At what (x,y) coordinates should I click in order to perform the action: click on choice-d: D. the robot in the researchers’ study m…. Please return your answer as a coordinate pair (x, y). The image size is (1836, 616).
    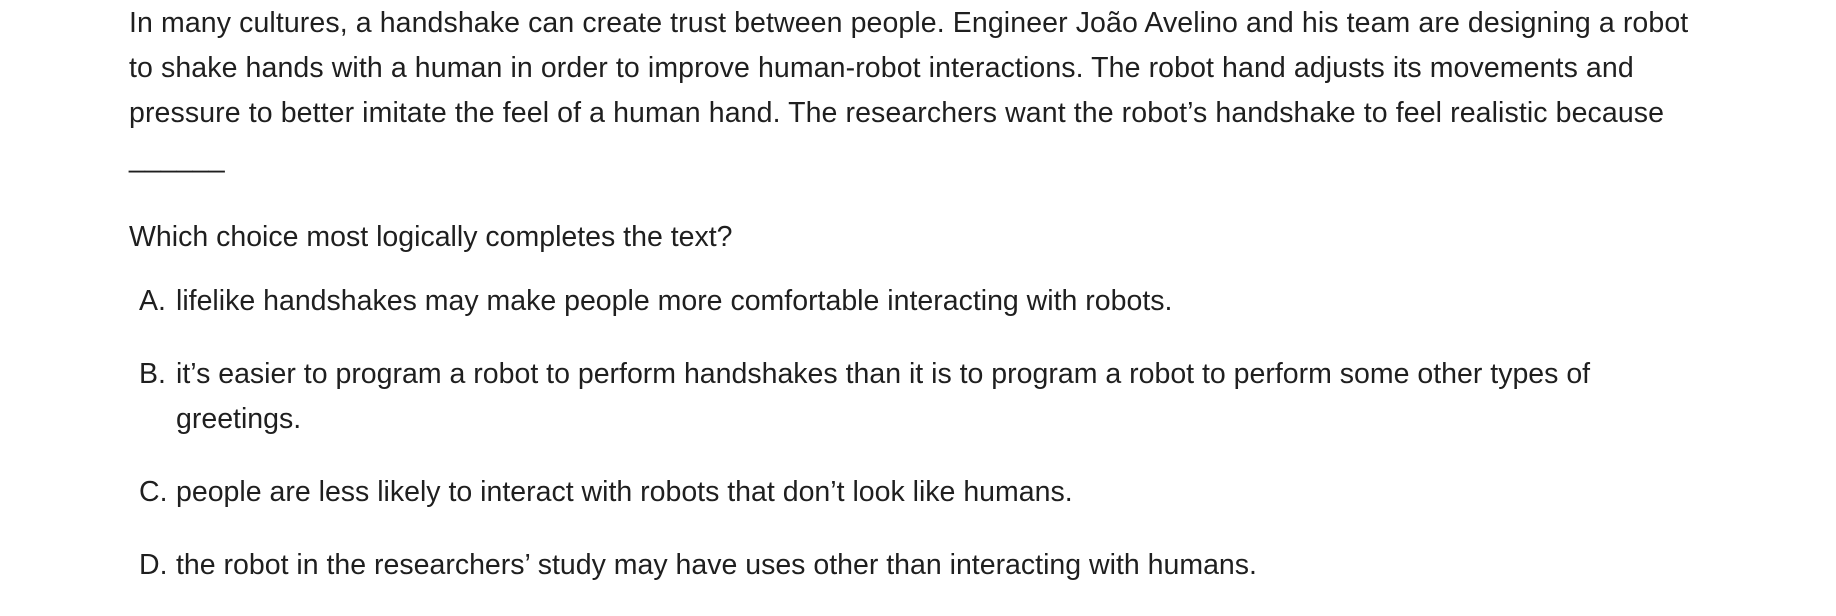
    Looking at the image, I should click on (924, 565).